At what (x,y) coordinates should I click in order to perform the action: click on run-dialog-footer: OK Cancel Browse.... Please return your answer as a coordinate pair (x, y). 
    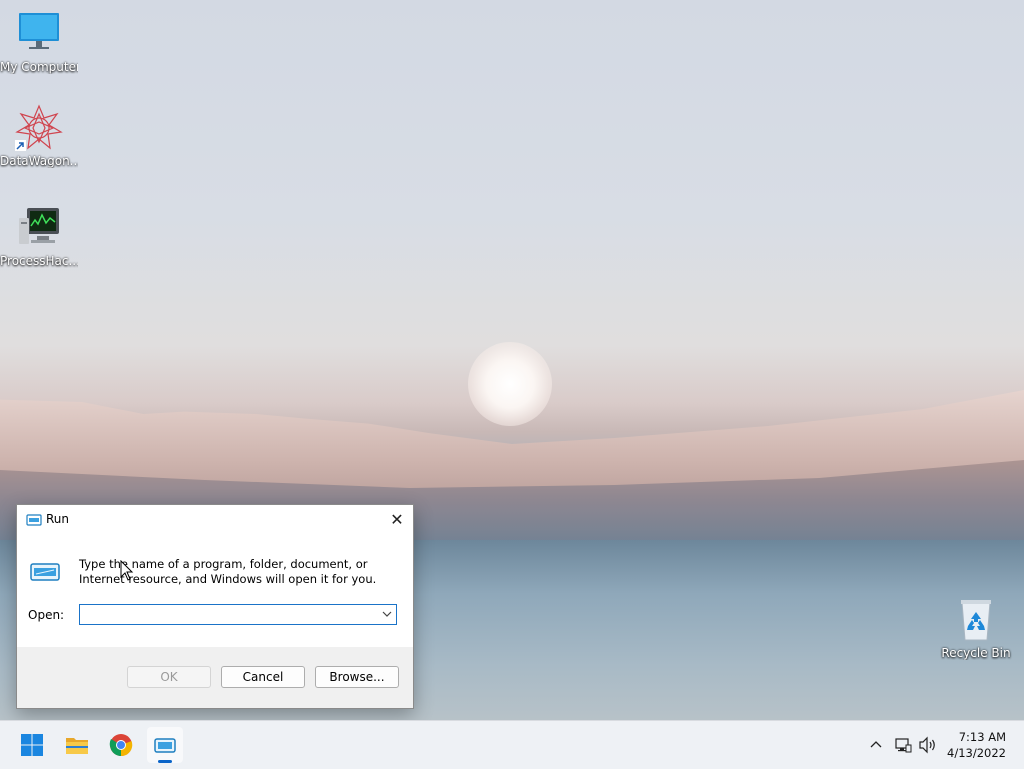
    Looking at the image, I should click on (215, 677).